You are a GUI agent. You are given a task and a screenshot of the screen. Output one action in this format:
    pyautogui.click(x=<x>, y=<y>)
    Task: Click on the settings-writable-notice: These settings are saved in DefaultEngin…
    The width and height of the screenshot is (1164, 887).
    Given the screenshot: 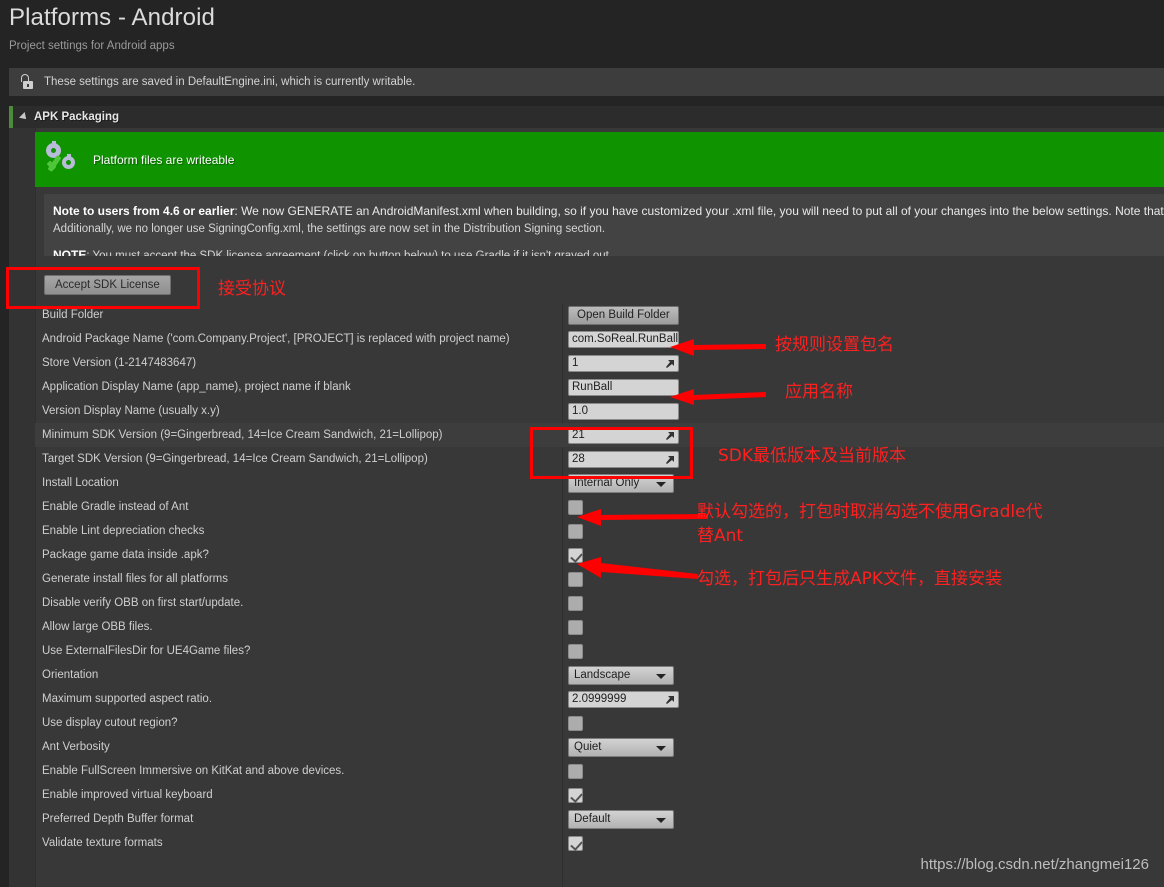 What is the action you would take?
    pyautogui.click(x=586, y=82)
    